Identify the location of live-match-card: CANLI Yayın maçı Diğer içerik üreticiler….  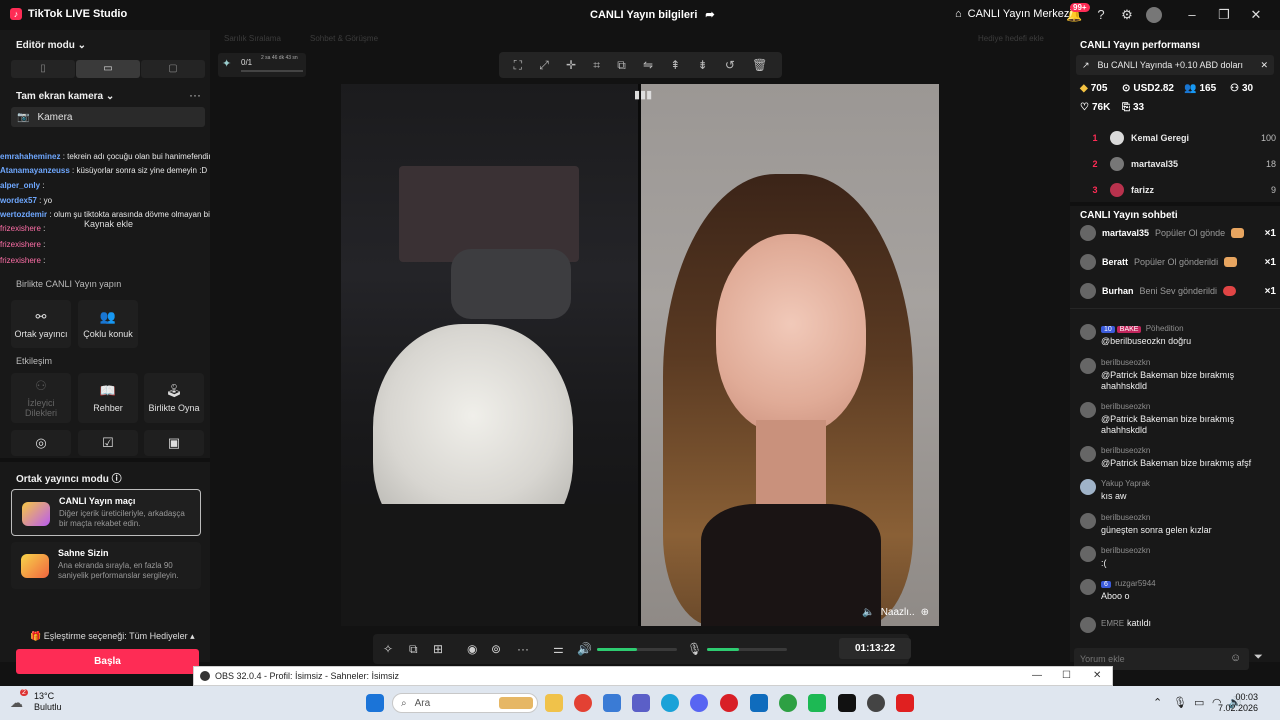
(106, 512).